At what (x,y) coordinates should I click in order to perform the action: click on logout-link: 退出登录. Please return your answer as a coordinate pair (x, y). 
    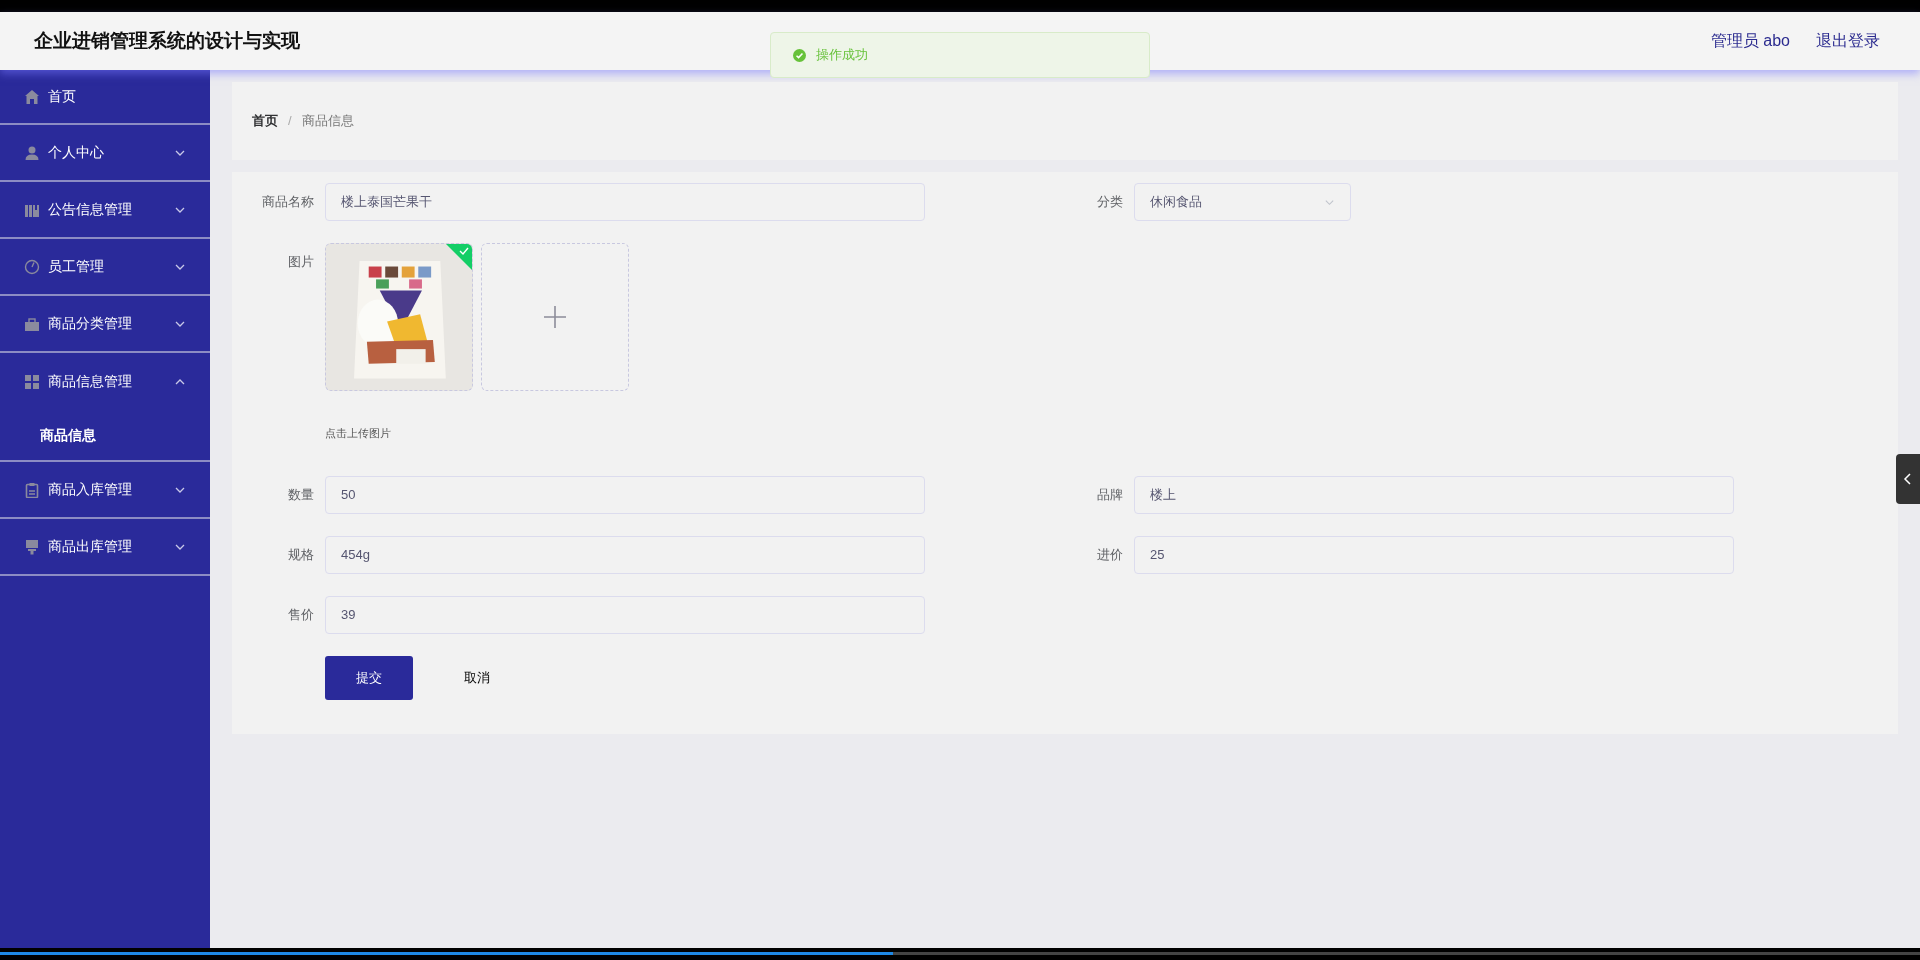
    Looking at the image, I should click on (1848, 41).